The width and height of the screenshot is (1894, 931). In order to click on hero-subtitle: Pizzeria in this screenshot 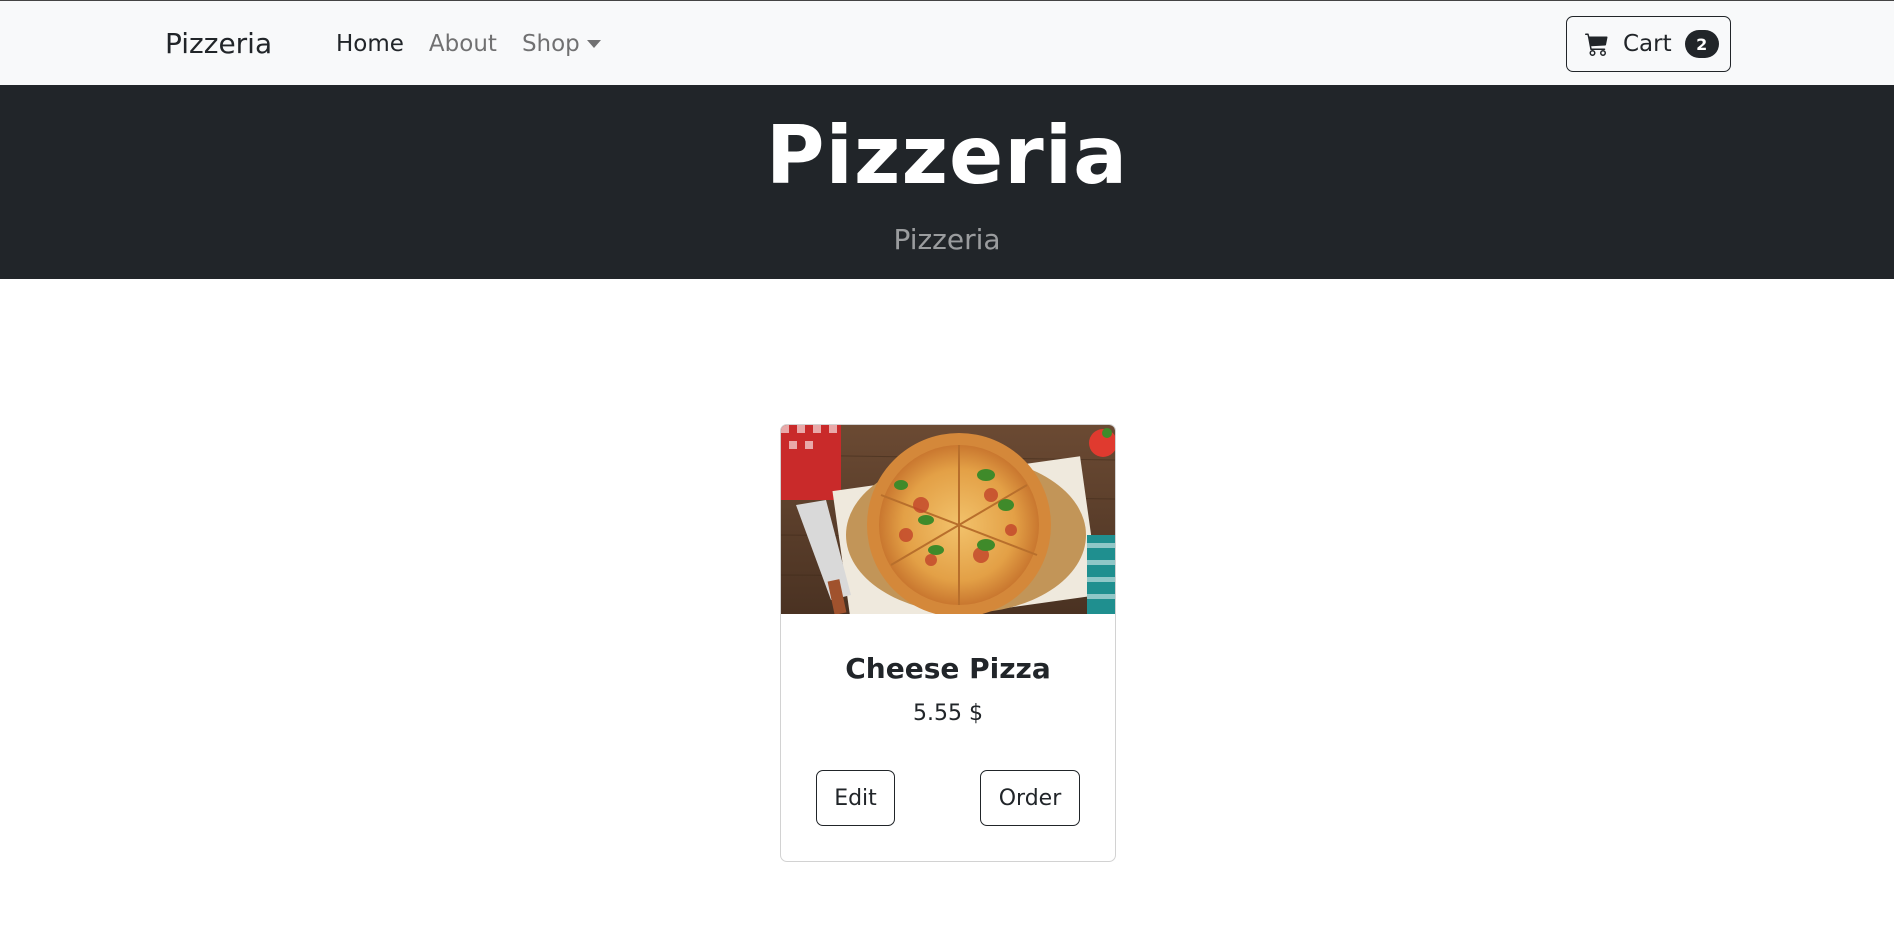, I will do `click(947, 239)`.